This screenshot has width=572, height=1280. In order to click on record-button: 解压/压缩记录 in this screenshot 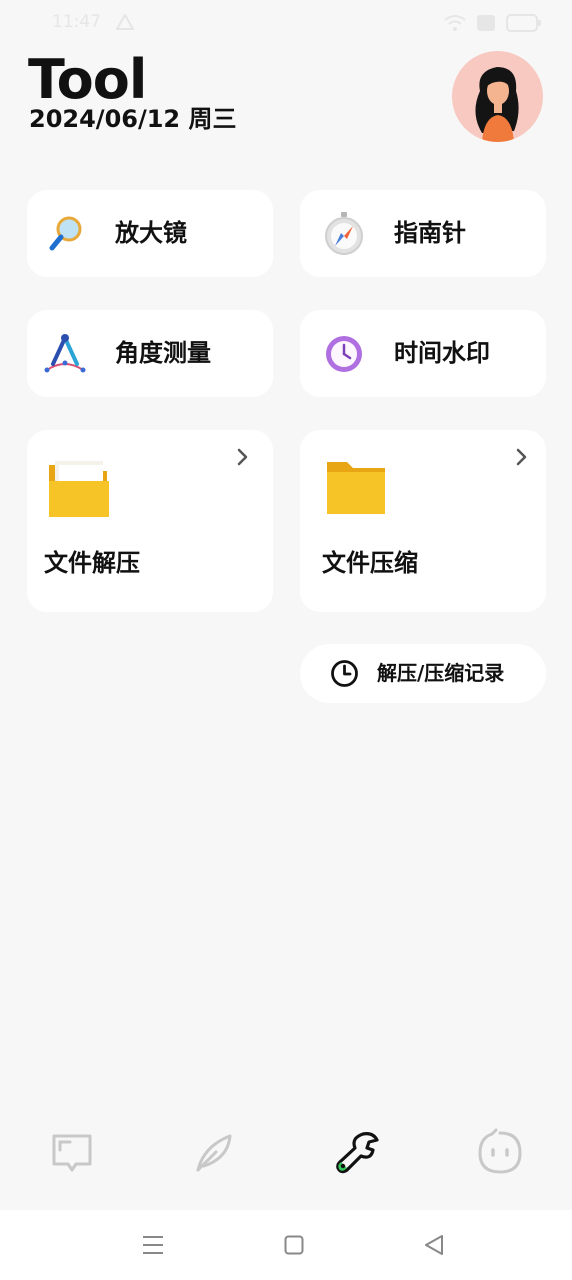, I will do `click(423, 673)`.